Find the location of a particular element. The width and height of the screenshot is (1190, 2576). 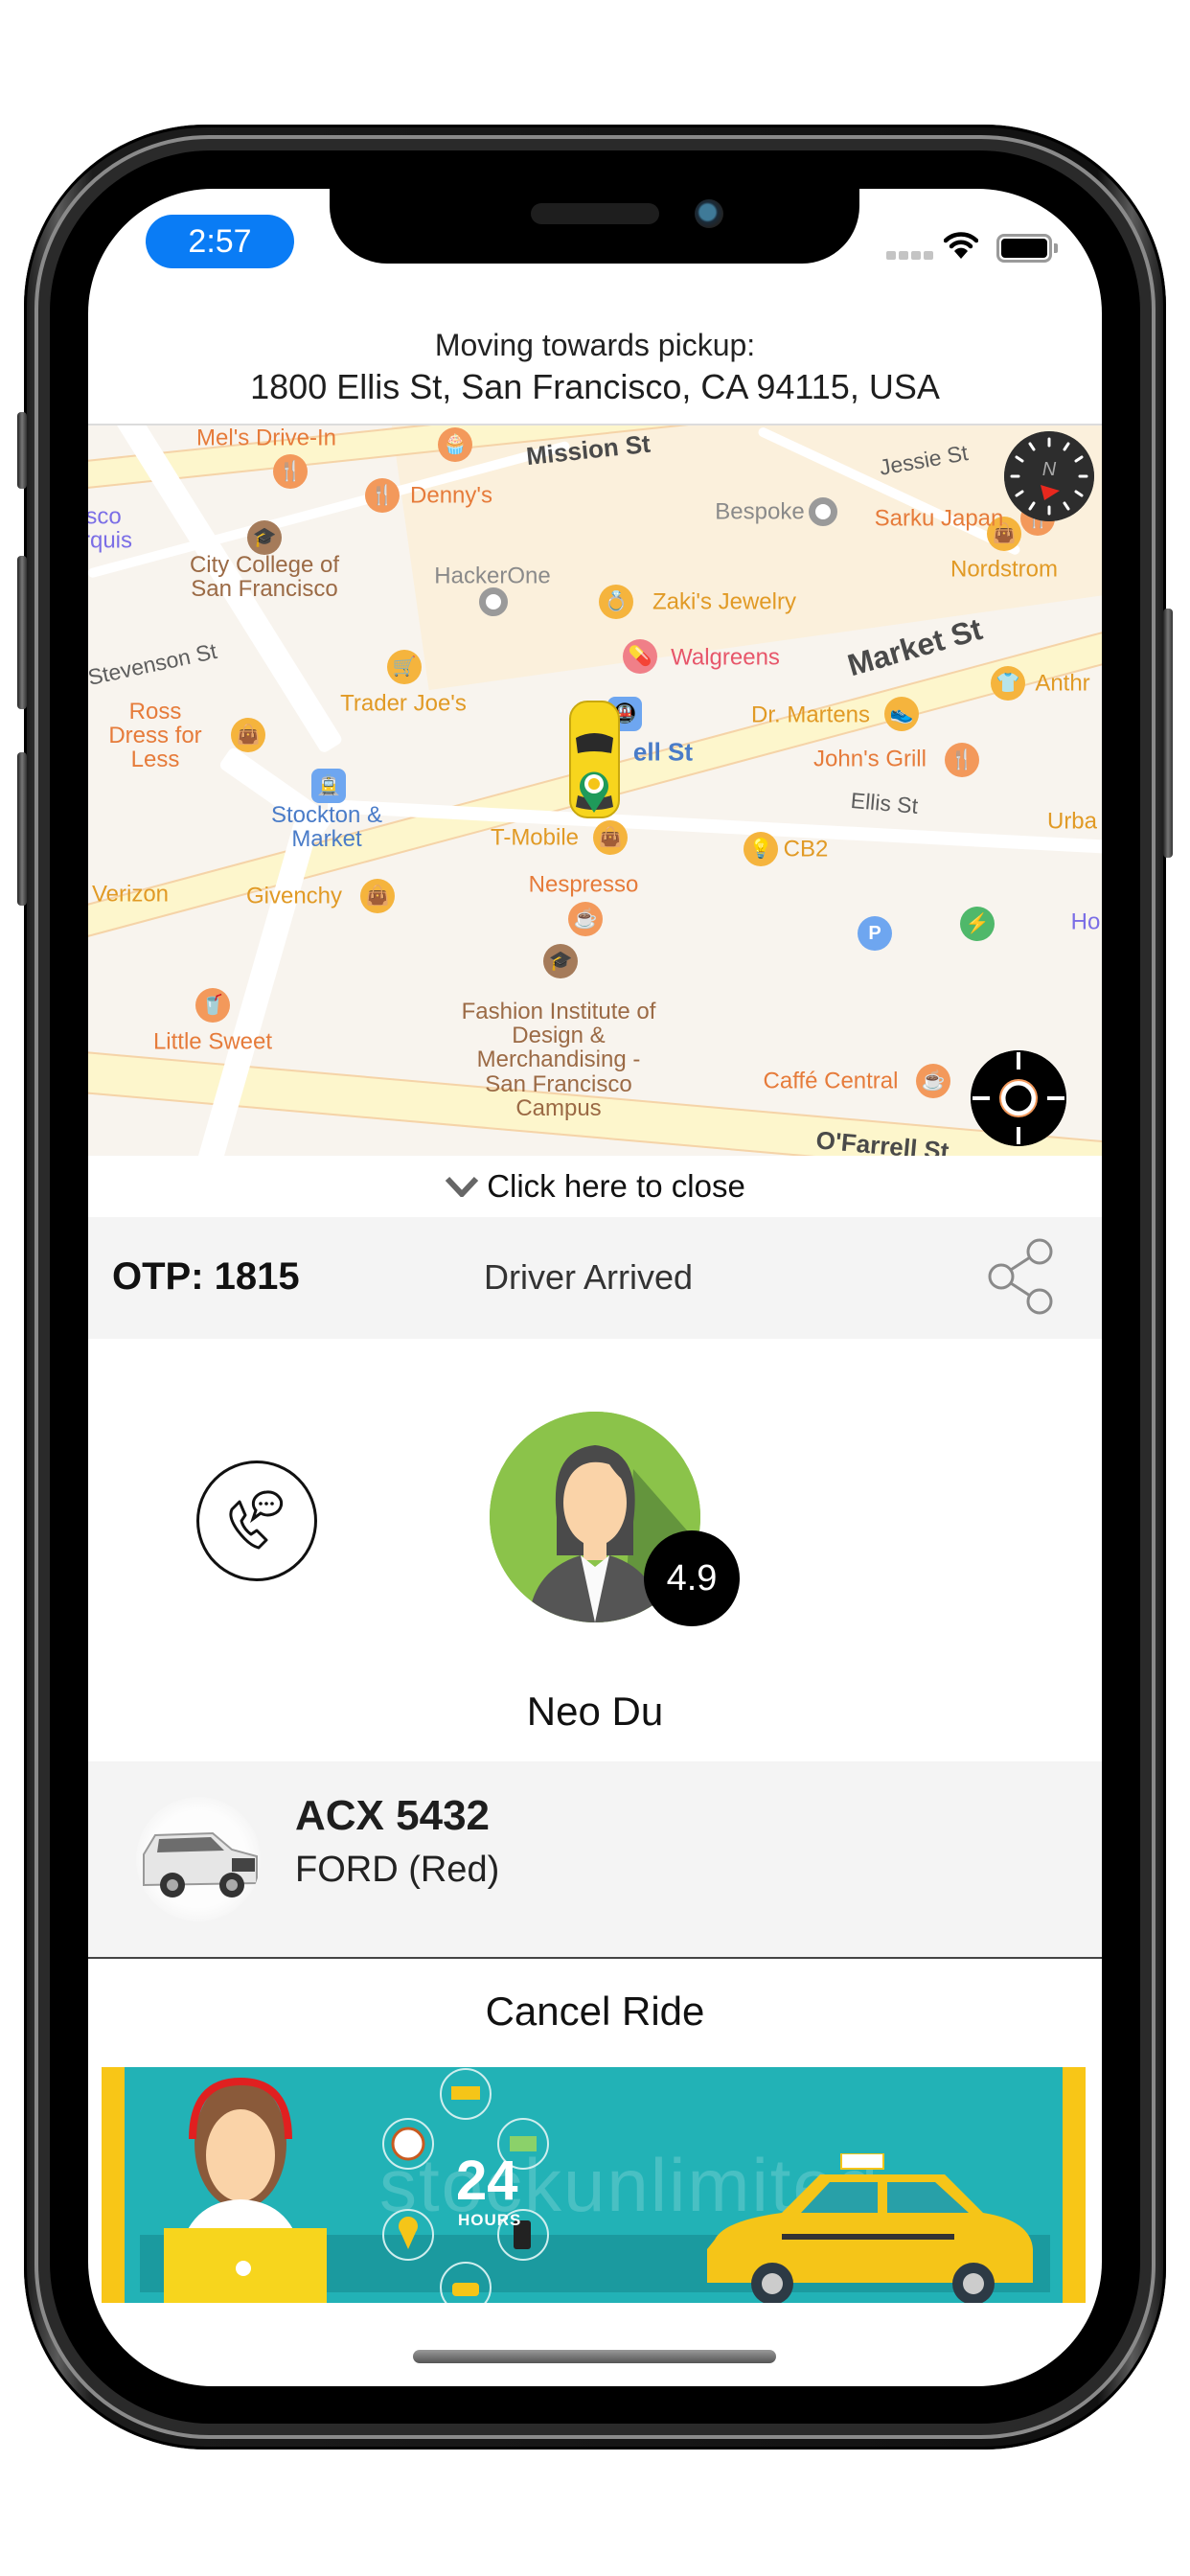

promo-banner: stockunlimited 24 HOURS is located at coordinates (594, 2185).